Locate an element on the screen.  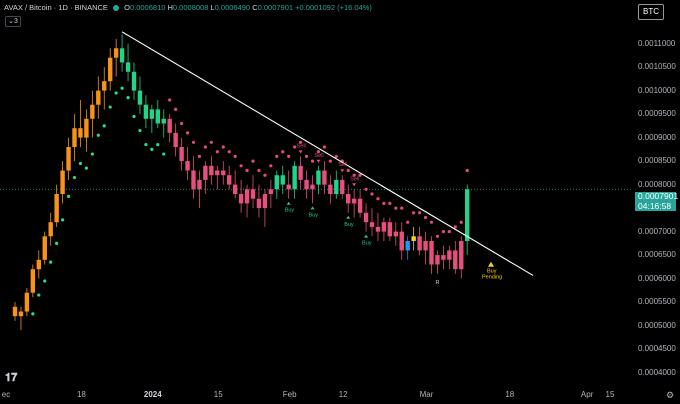
time-axis: ec 18 2024 15 Feb 12 Mar 18 Apr 15 is located at coordinates (340, 396).